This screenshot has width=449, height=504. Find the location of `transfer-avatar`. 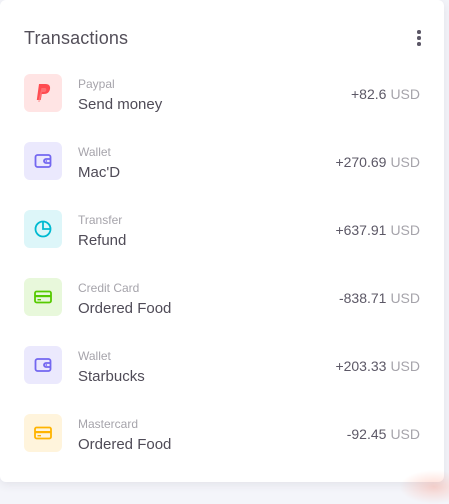

transfer-avatar is located at coordinates (43, 229).